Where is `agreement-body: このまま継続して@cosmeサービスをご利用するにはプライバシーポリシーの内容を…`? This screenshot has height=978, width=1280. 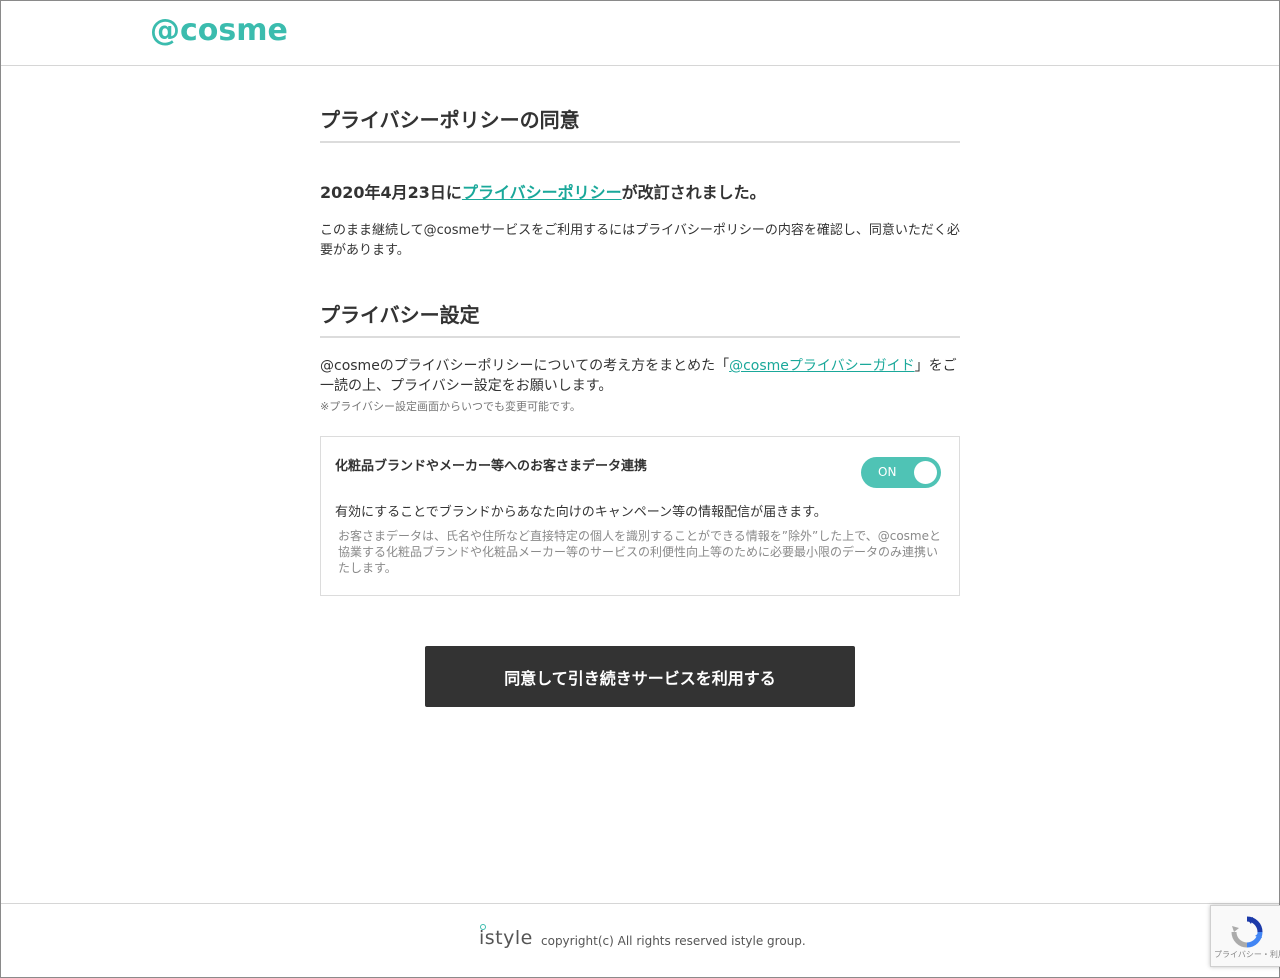
agreement-body: このまま継続して@cosmeサービスをご利用するにはプライバシーポリシーの内容を… is located at coordinates (640, 240).